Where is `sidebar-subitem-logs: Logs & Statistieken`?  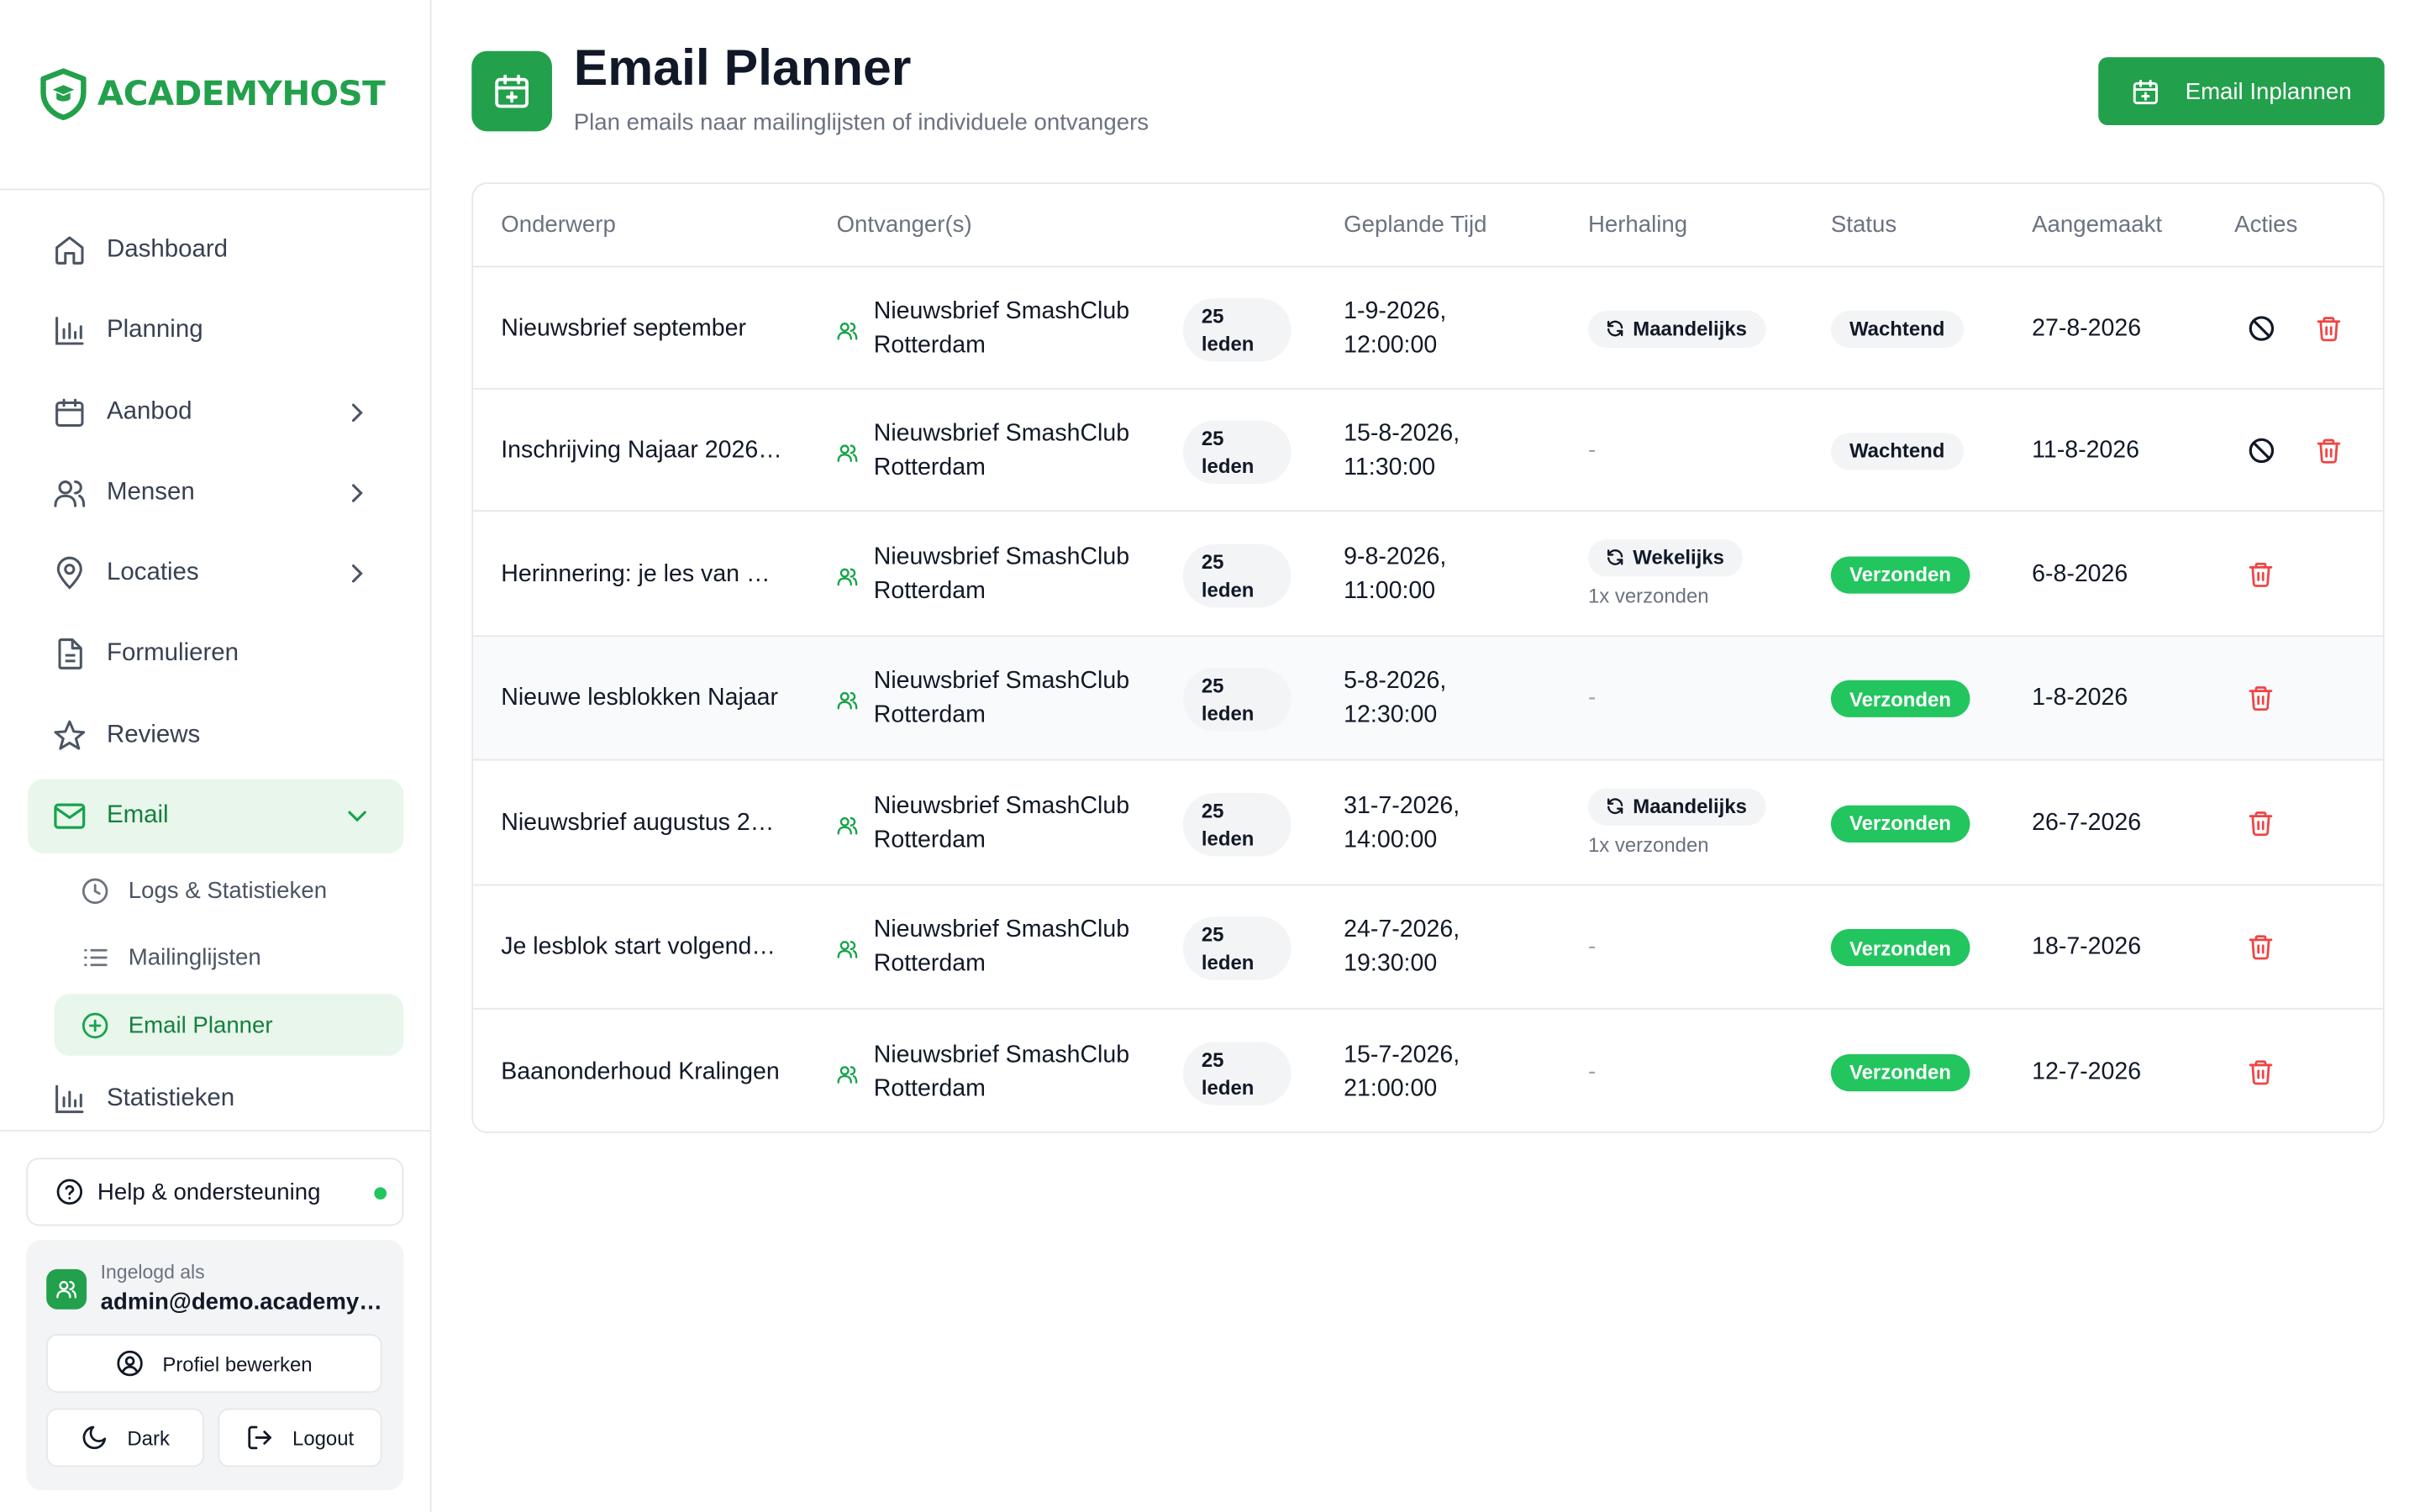 sidebar-subitem-logs: Logs & Statistieken is located at coordinates (228, 891).